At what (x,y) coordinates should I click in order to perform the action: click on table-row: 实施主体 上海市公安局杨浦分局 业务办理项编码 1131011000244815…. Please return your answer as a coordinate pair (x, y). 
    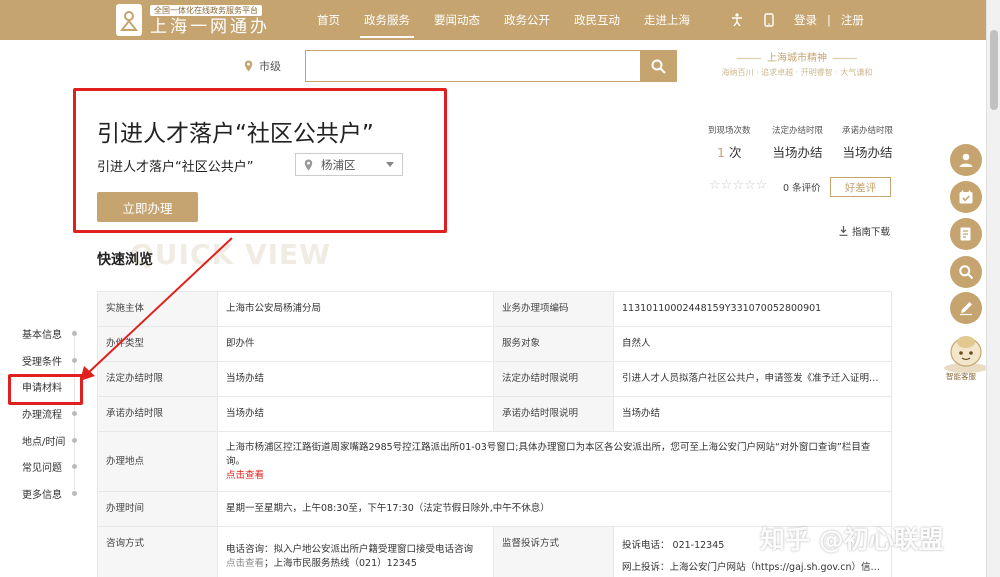
    Looking at the image, I should click on (494, 309).